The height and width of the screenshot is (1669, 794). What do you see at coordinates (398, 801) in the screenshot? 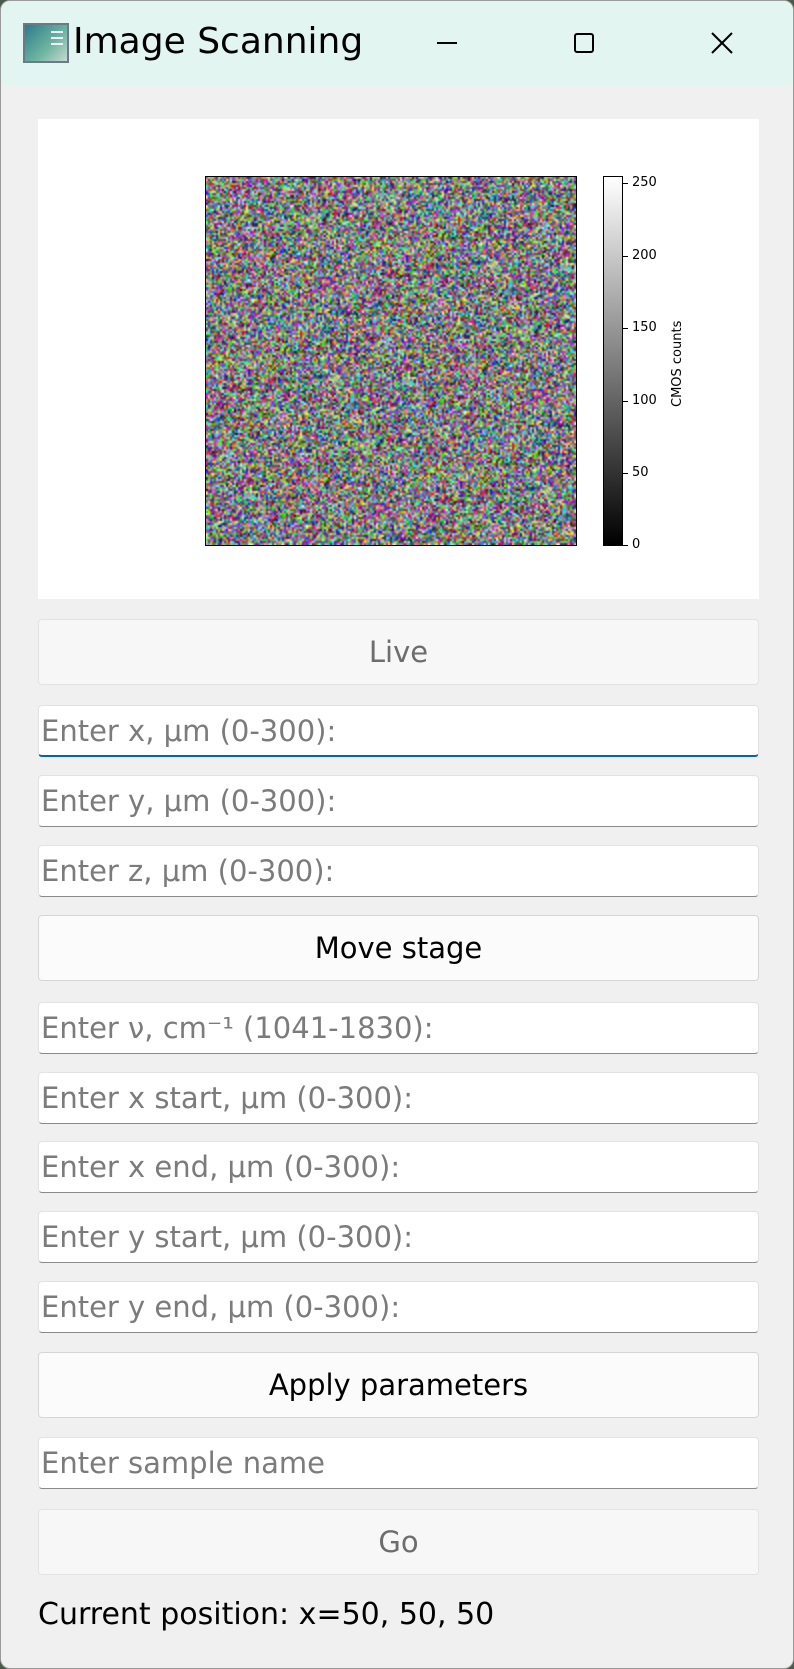
I see `y-input` at bounding box center [398, 801].